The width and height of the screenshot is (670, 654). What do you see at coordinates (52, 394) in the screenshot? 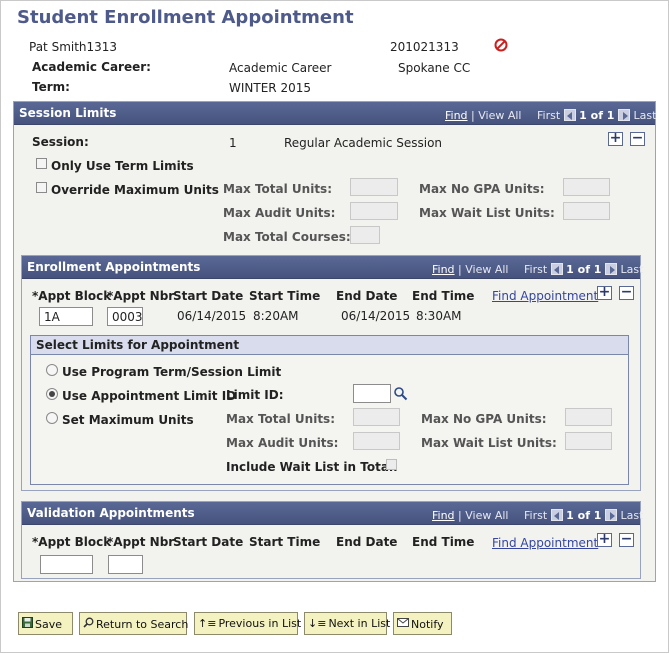
I see `use-appointment-limit-id-radio` at bounding box center [52, 394].